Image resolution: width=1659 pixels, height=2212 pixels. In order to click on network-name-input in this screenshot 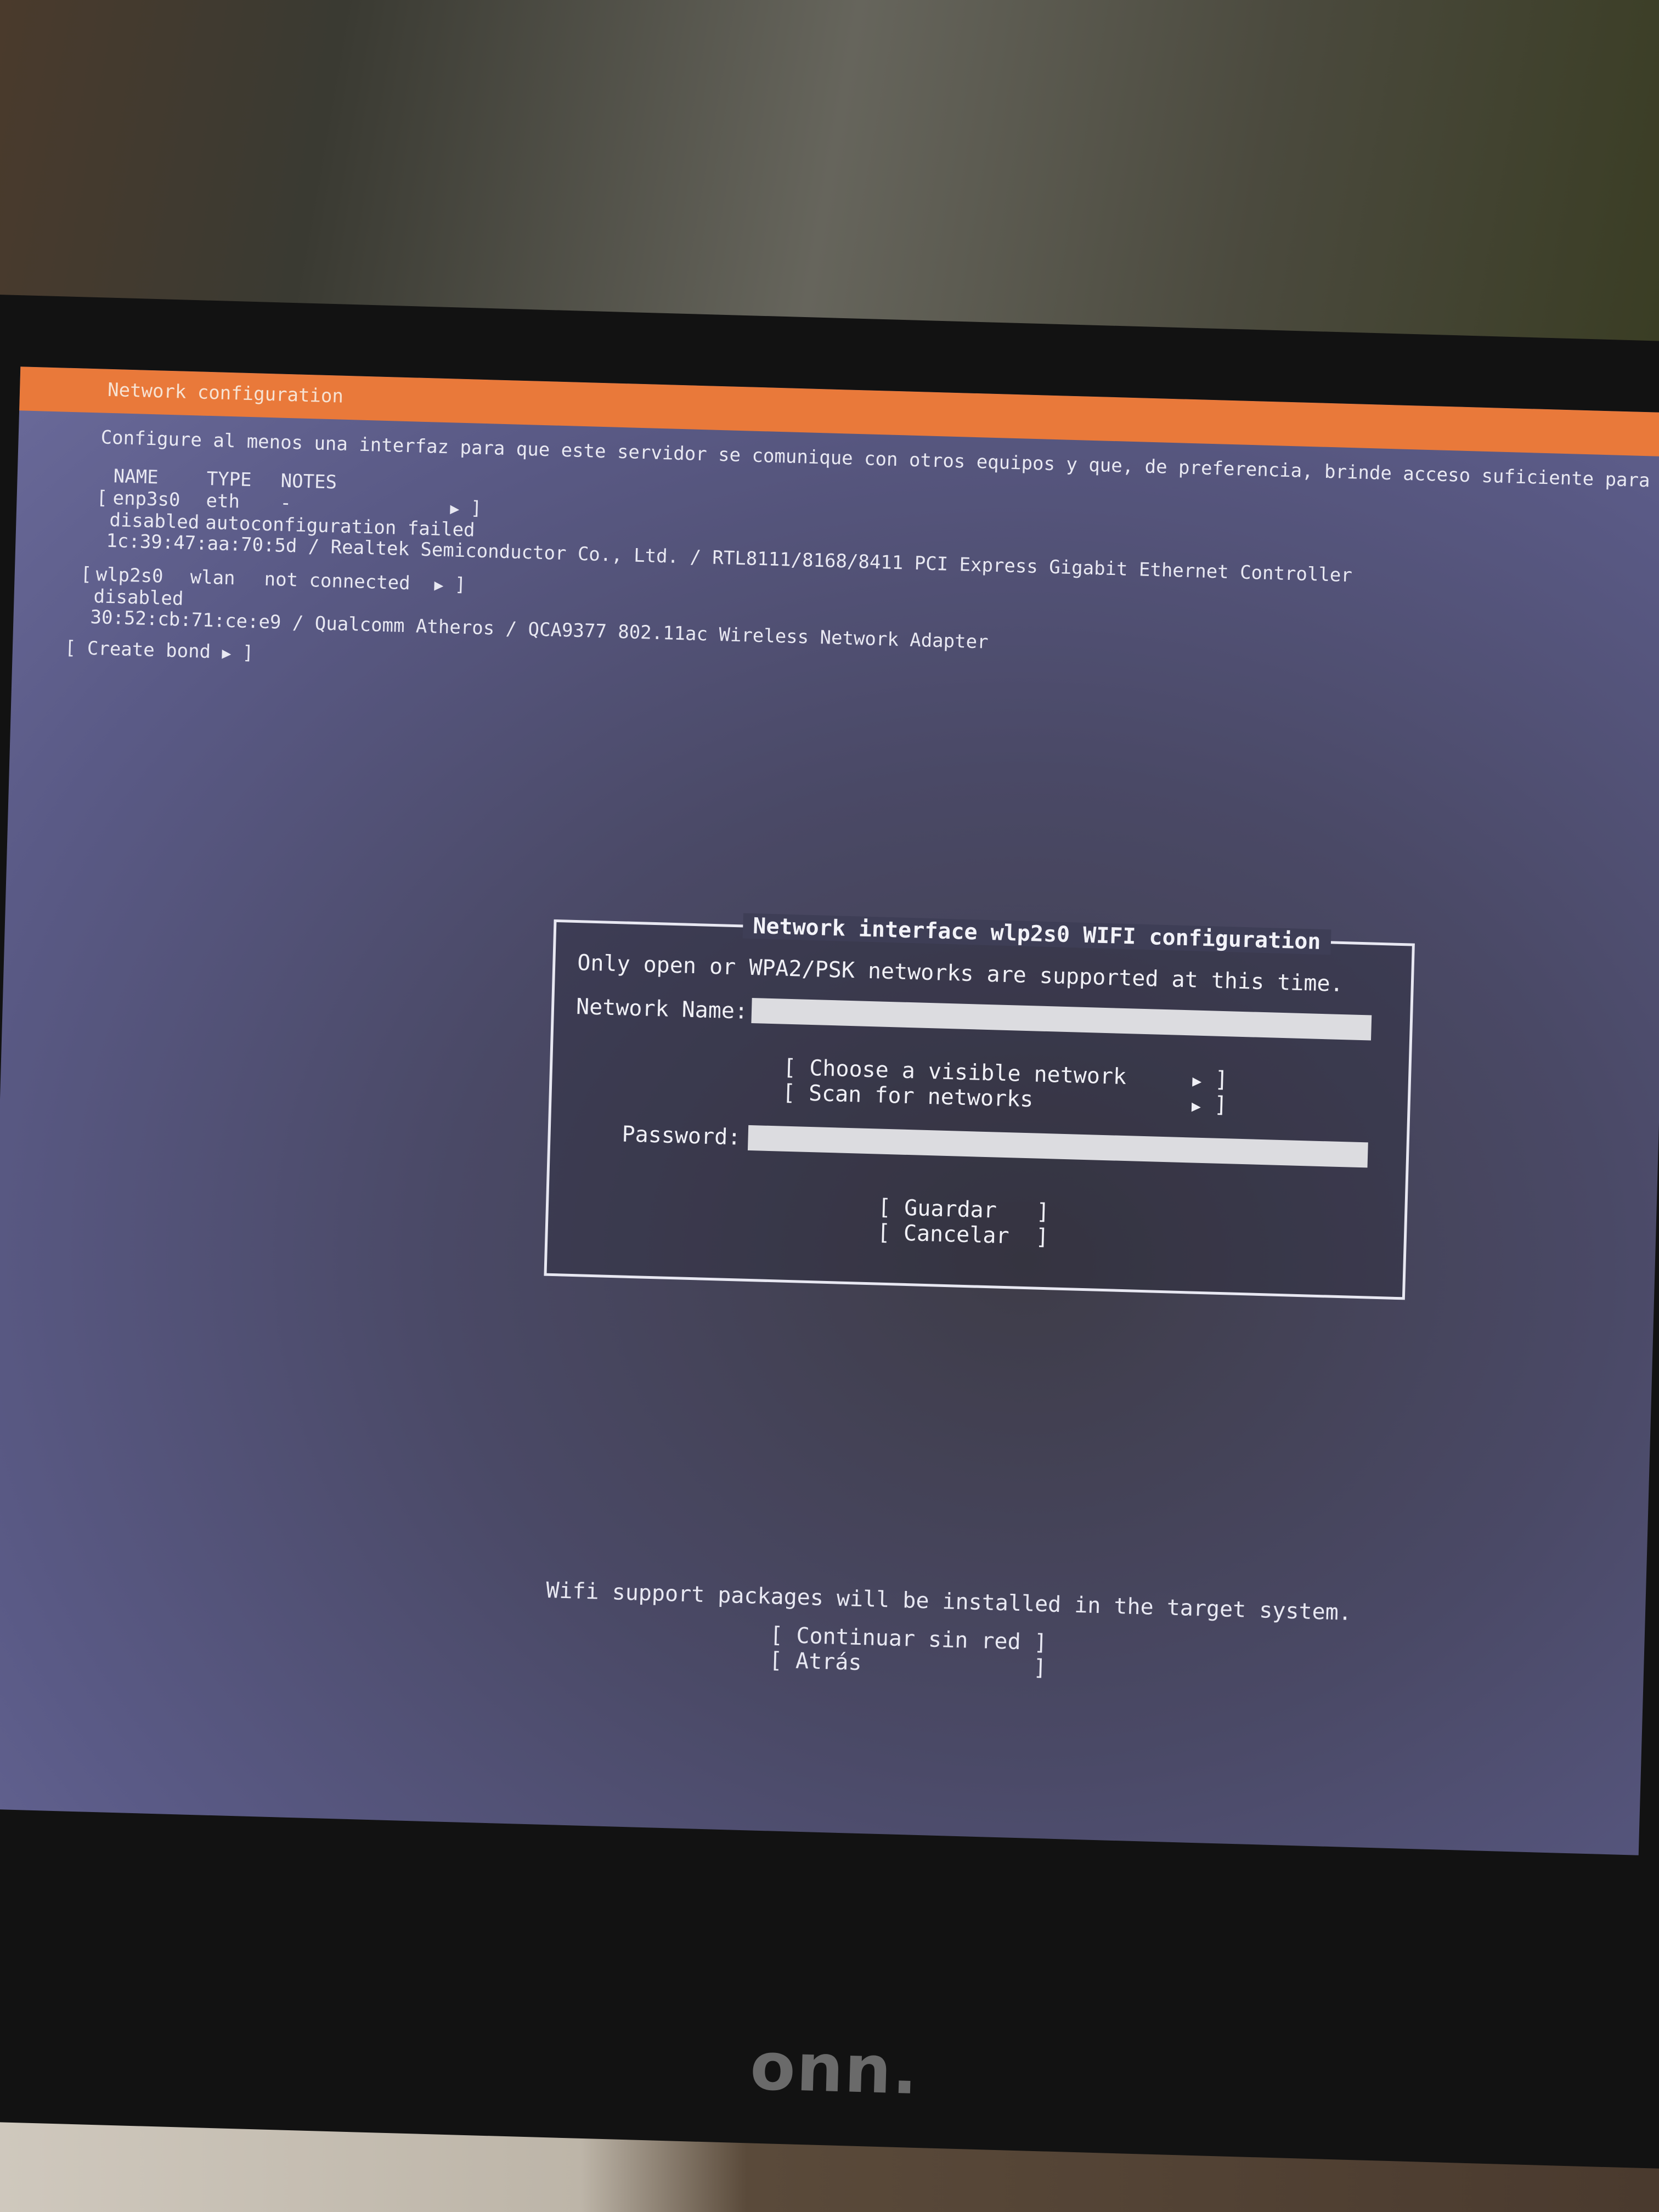, I will do `click(1061, 1019)`.